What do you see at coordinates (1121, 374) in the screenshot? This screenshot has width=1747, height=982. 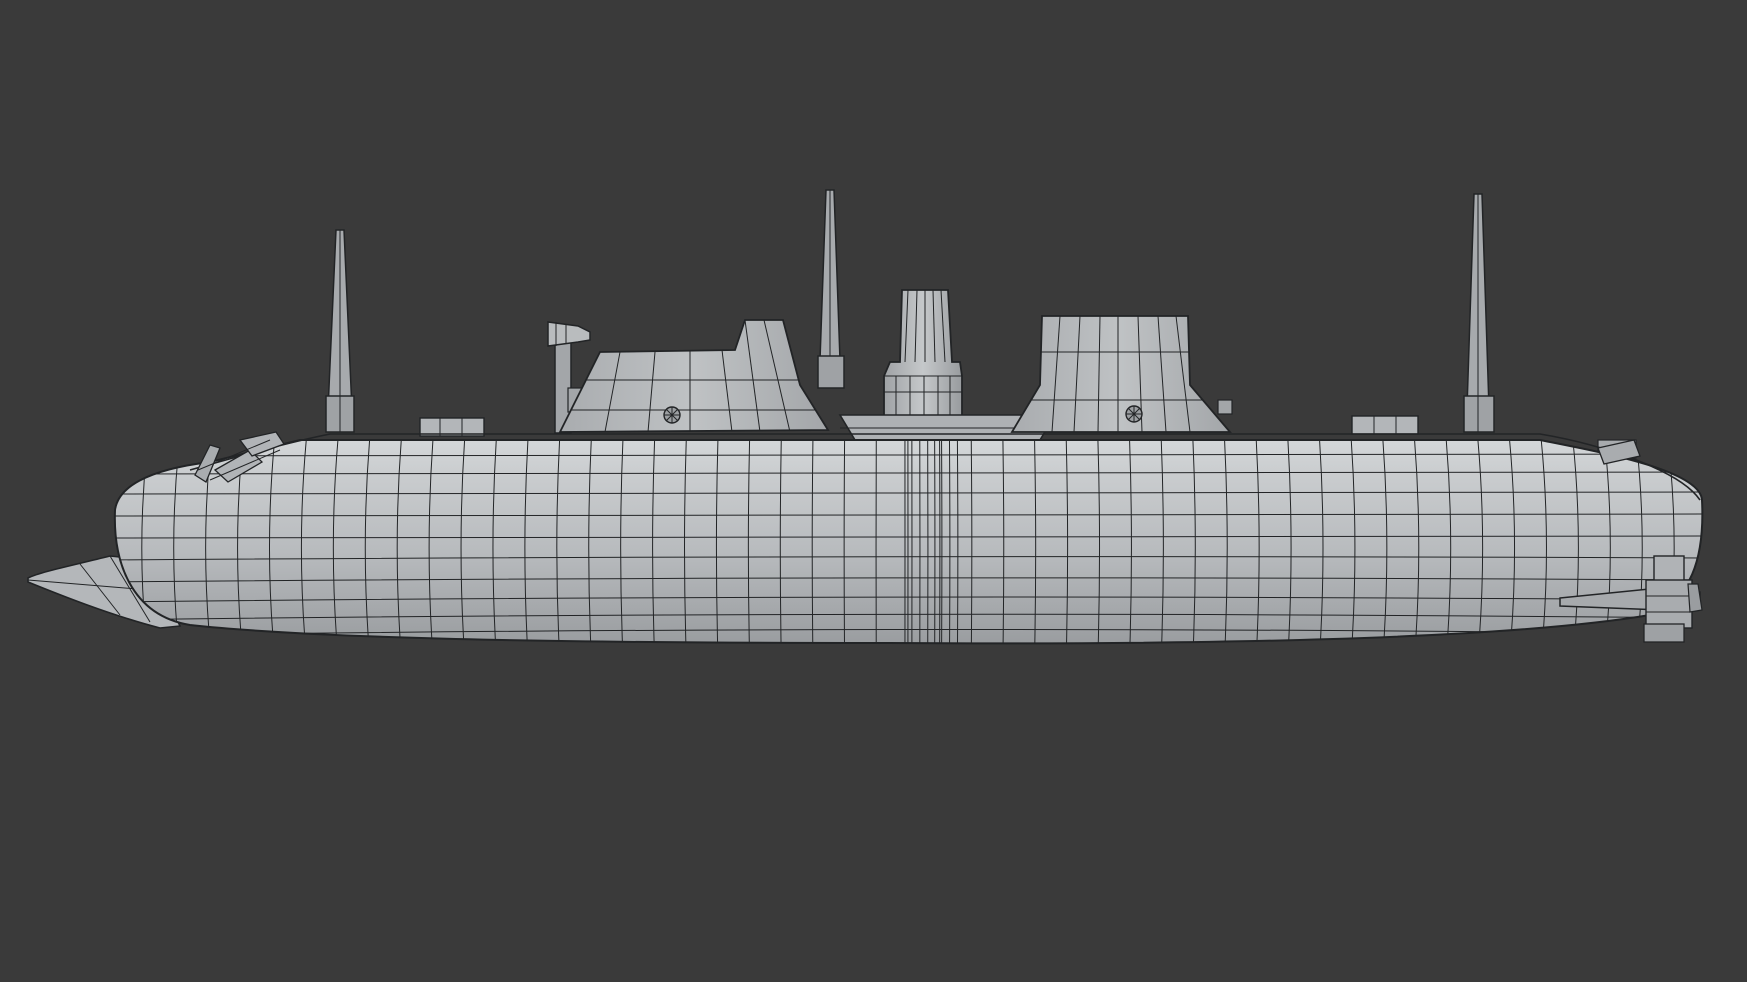 I see `aft-casemate` at bounding box center [1121, 374].